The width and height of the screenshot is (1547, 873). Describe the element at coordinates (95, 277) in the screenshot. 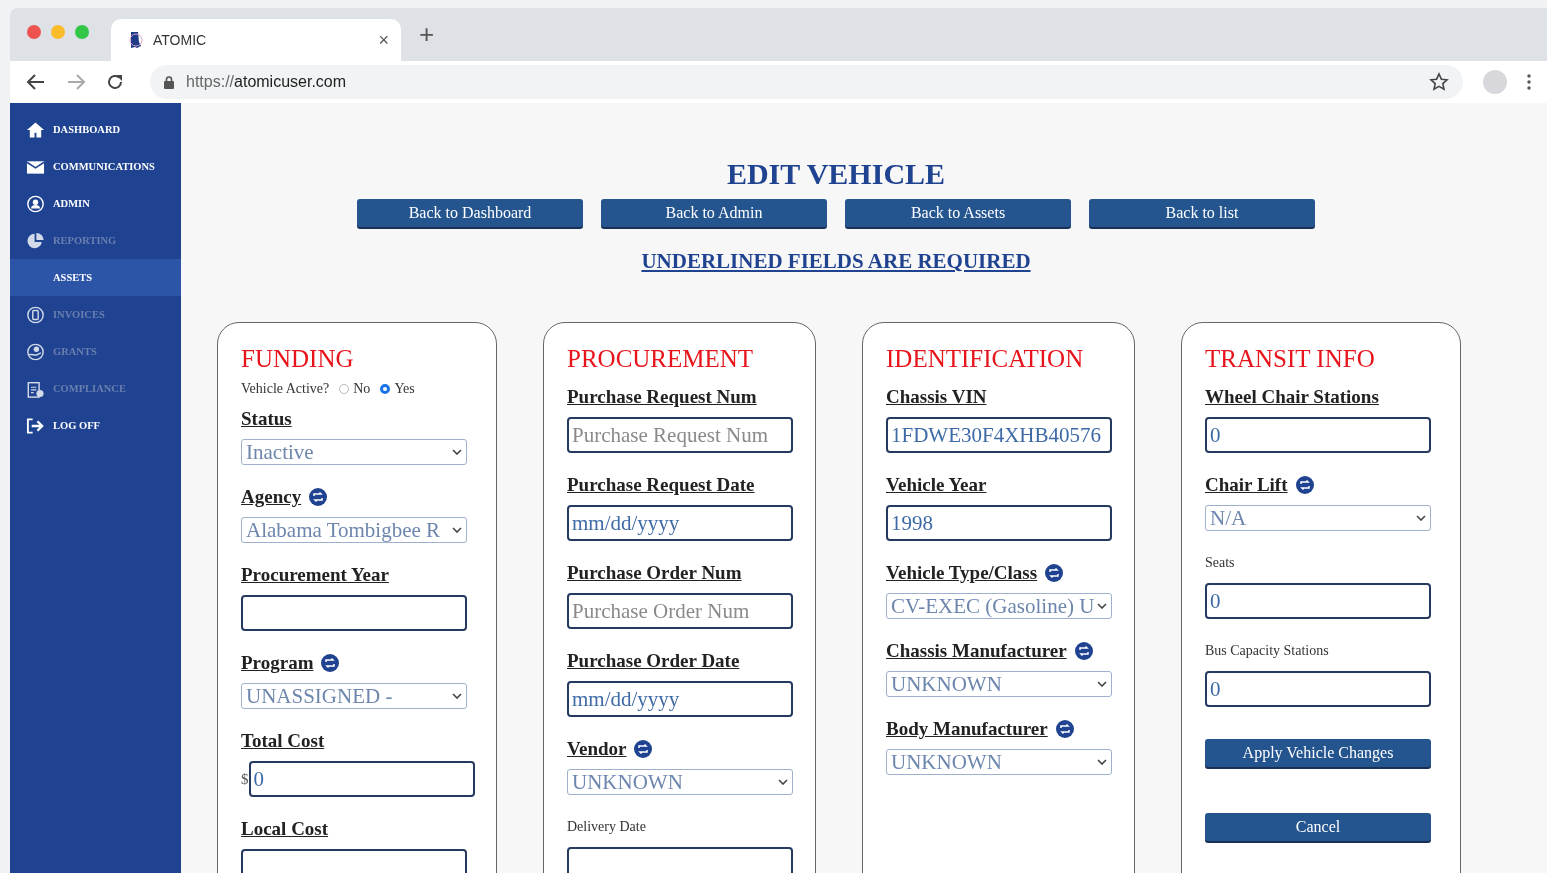

I see `sidebar-item: ASSETS` at that location.